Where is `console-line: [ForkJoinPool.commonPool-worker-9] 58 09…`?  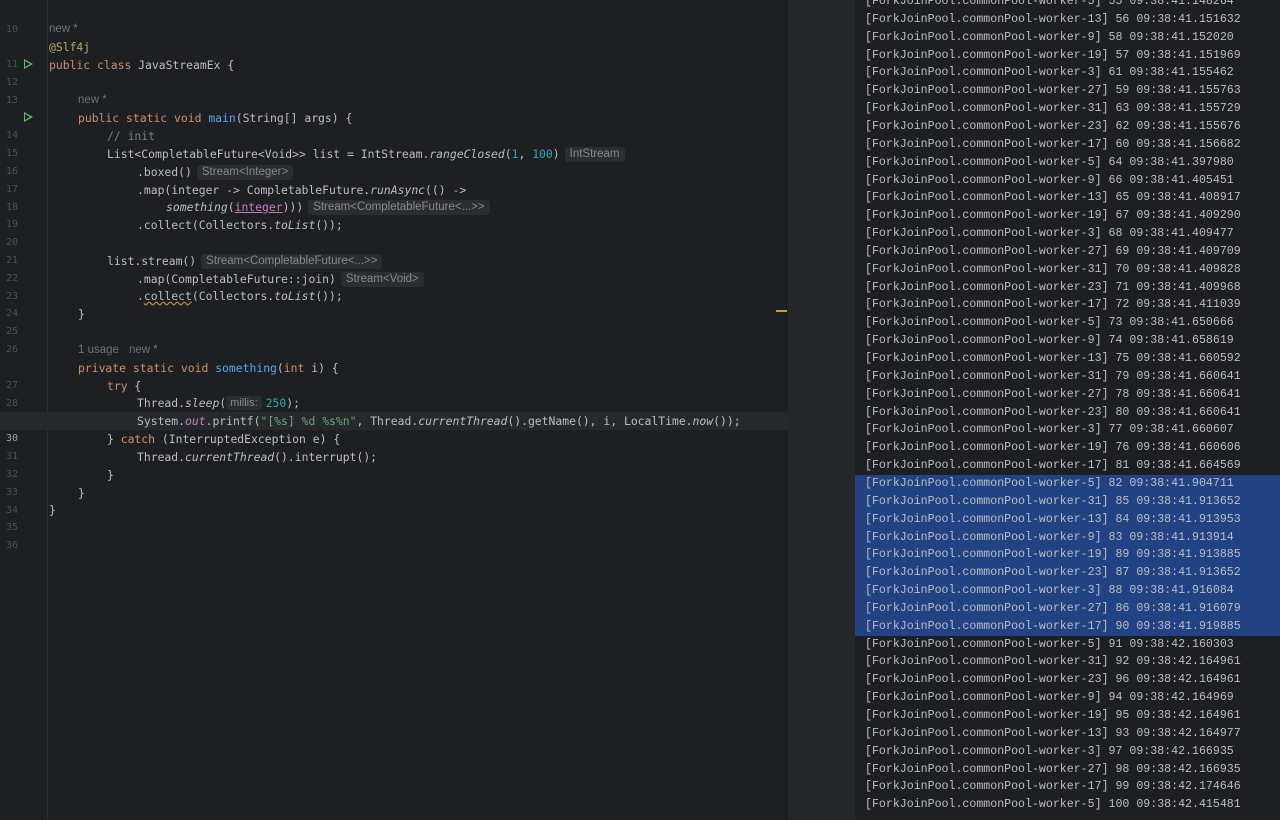 console-line: [ForkJoinPool.commonPool-worker-9] 58 09… is located at coordinates (1067, 38).